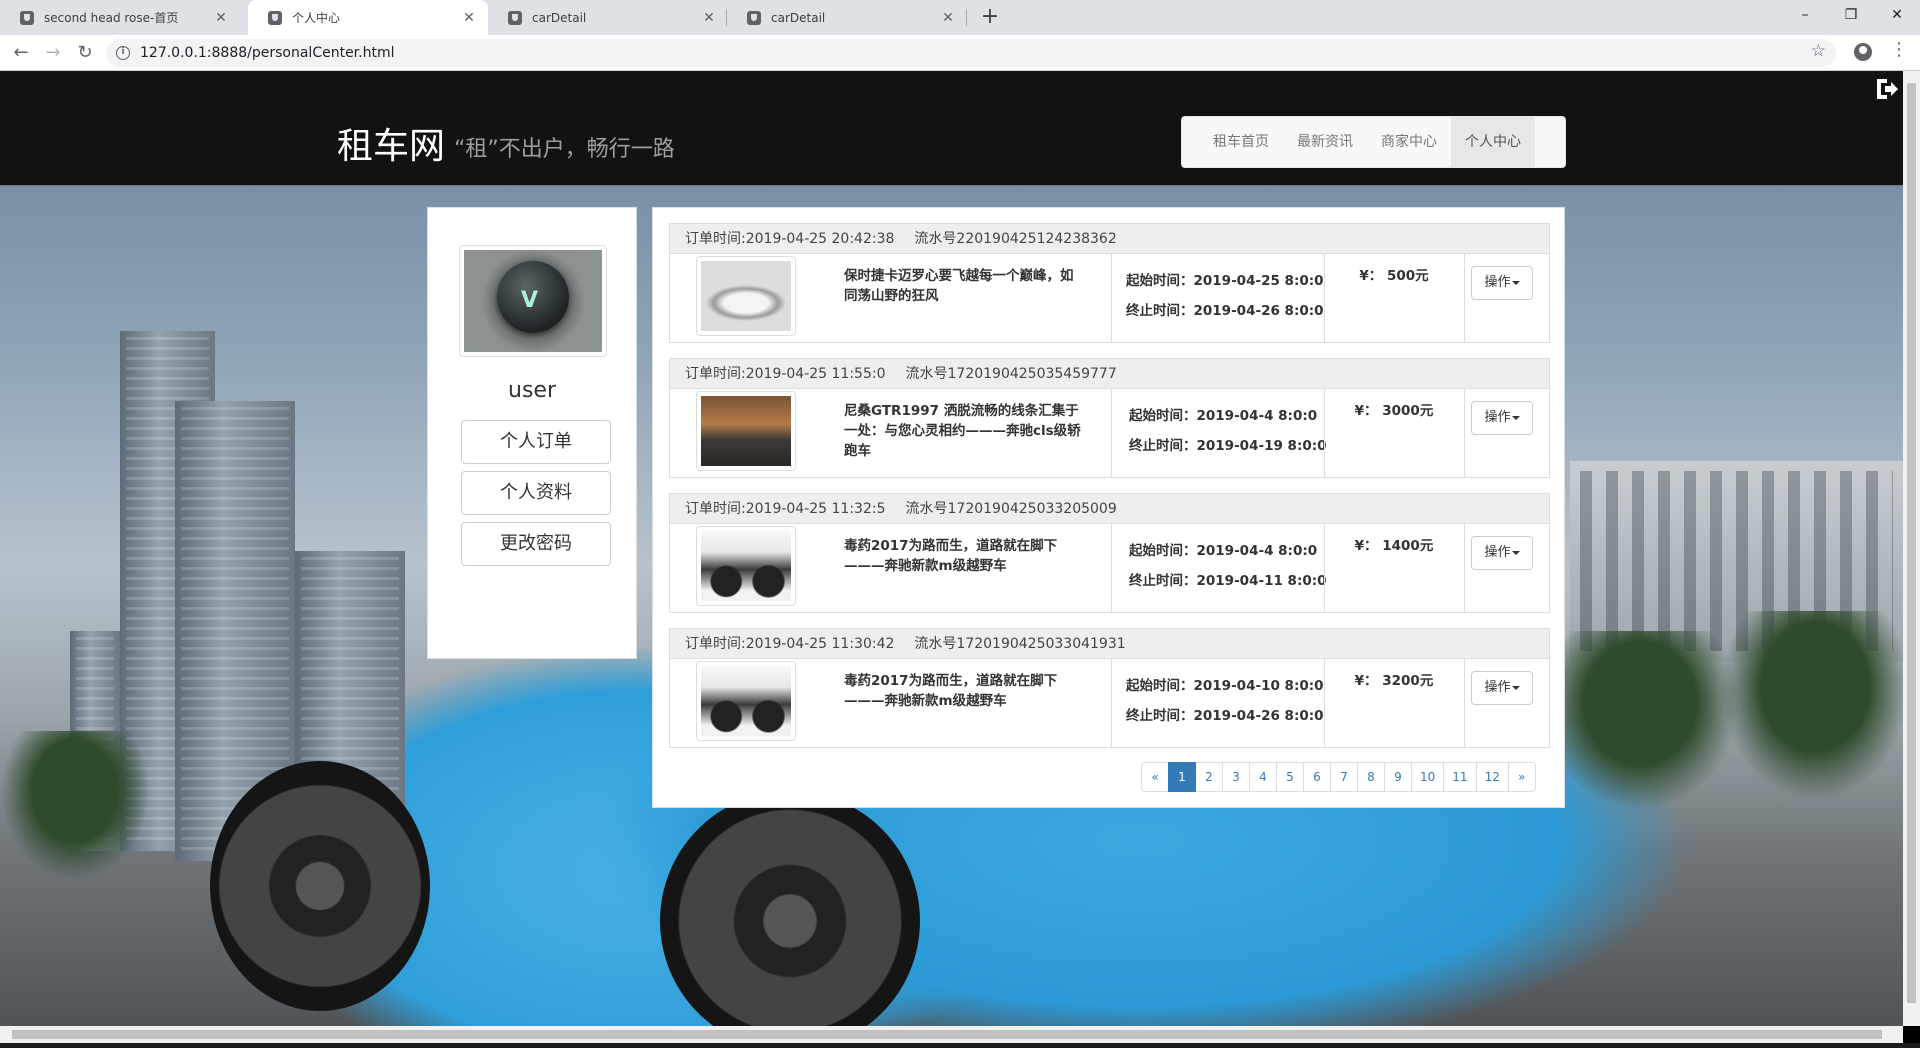 The width and height of the screenshot is (1920, 1048). Describe the element at coordinates (1371, 777) in the screenshot. I see `pagination-page: 8` at that location.